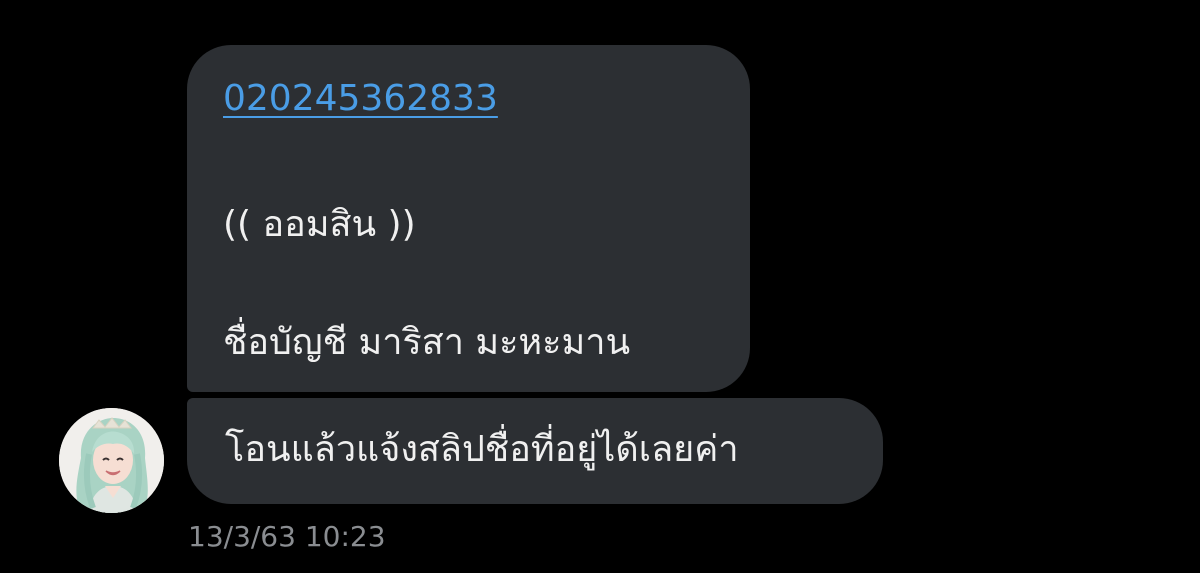  I want to click on message-text: โอนแล้วแจ้งสลิปชื่อที่อยู่ได้เลยค่า, so click(482, 449).